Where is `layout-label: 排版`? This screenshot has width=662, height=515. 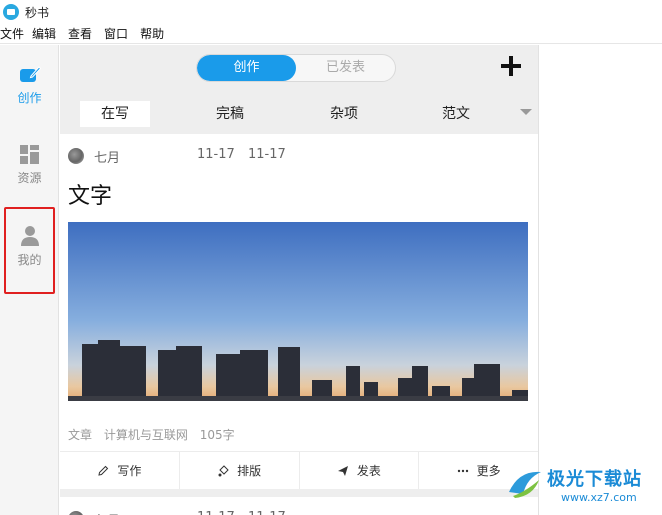 layout-label: 排版 is located at coordinates (249, 471).